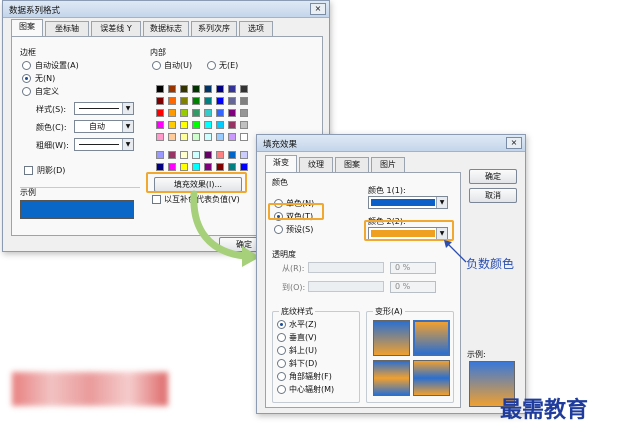 This screenshot has height=433, width=624. I want to click on border-none-radio, so click(26, 78).